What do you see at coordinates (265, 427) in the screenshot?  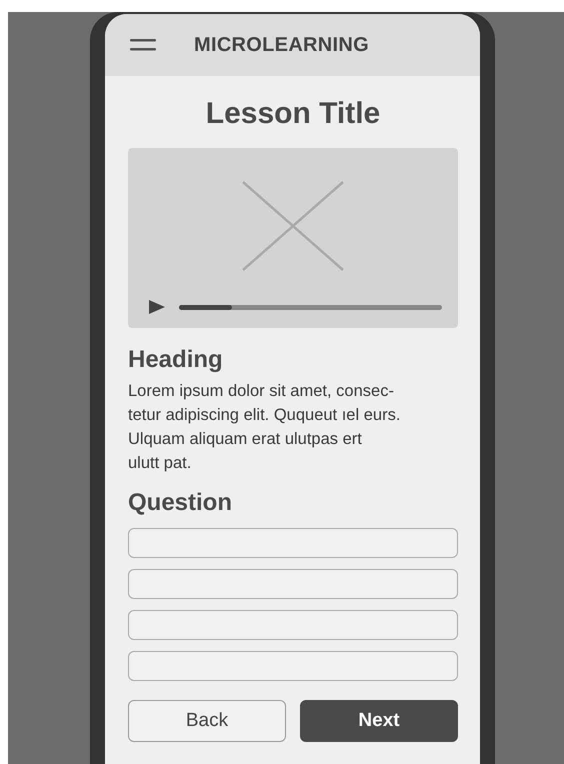 I see `body-text: Lorem ipsum dolor sit amet, consec- tetur adipiscing elit. Ququeut ıel eurs. Ulquam aliquam erat ulutpas ert ulutt pat.` at bounding box center [265, 427].